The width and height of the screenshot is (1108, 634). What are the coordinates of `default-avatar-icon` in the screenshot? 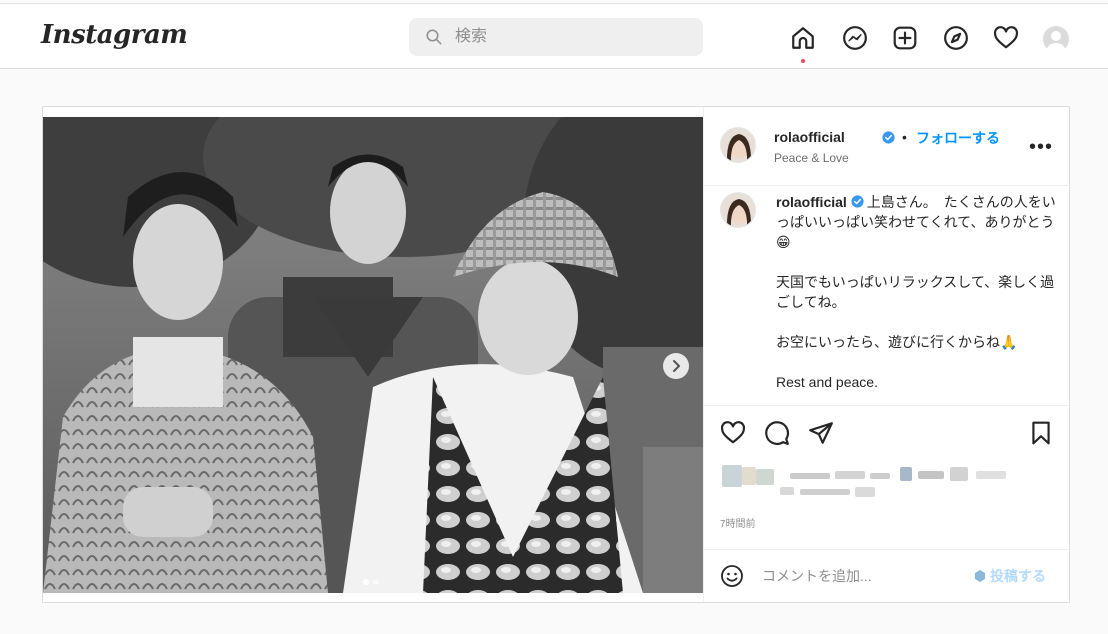 It's located at (1056, 41).